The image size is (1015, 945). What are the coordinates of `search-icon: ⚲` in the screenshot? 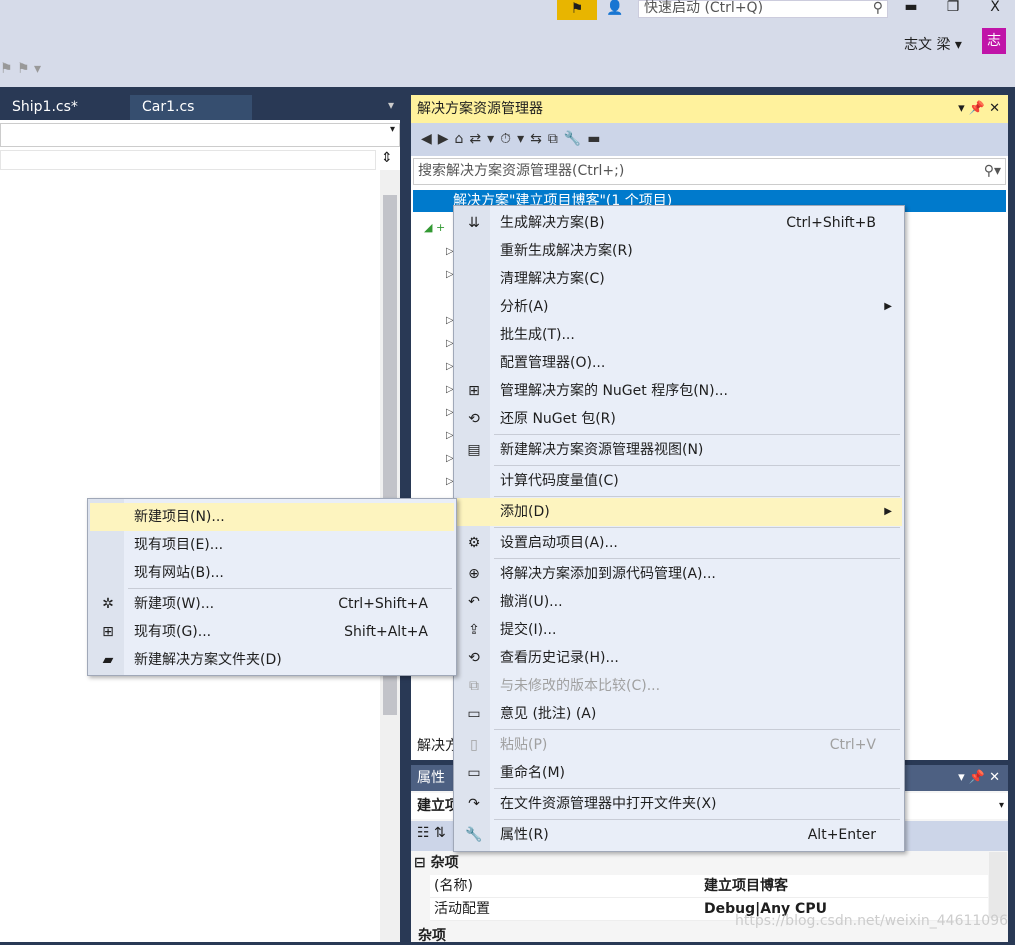 It's located at (877, 8).